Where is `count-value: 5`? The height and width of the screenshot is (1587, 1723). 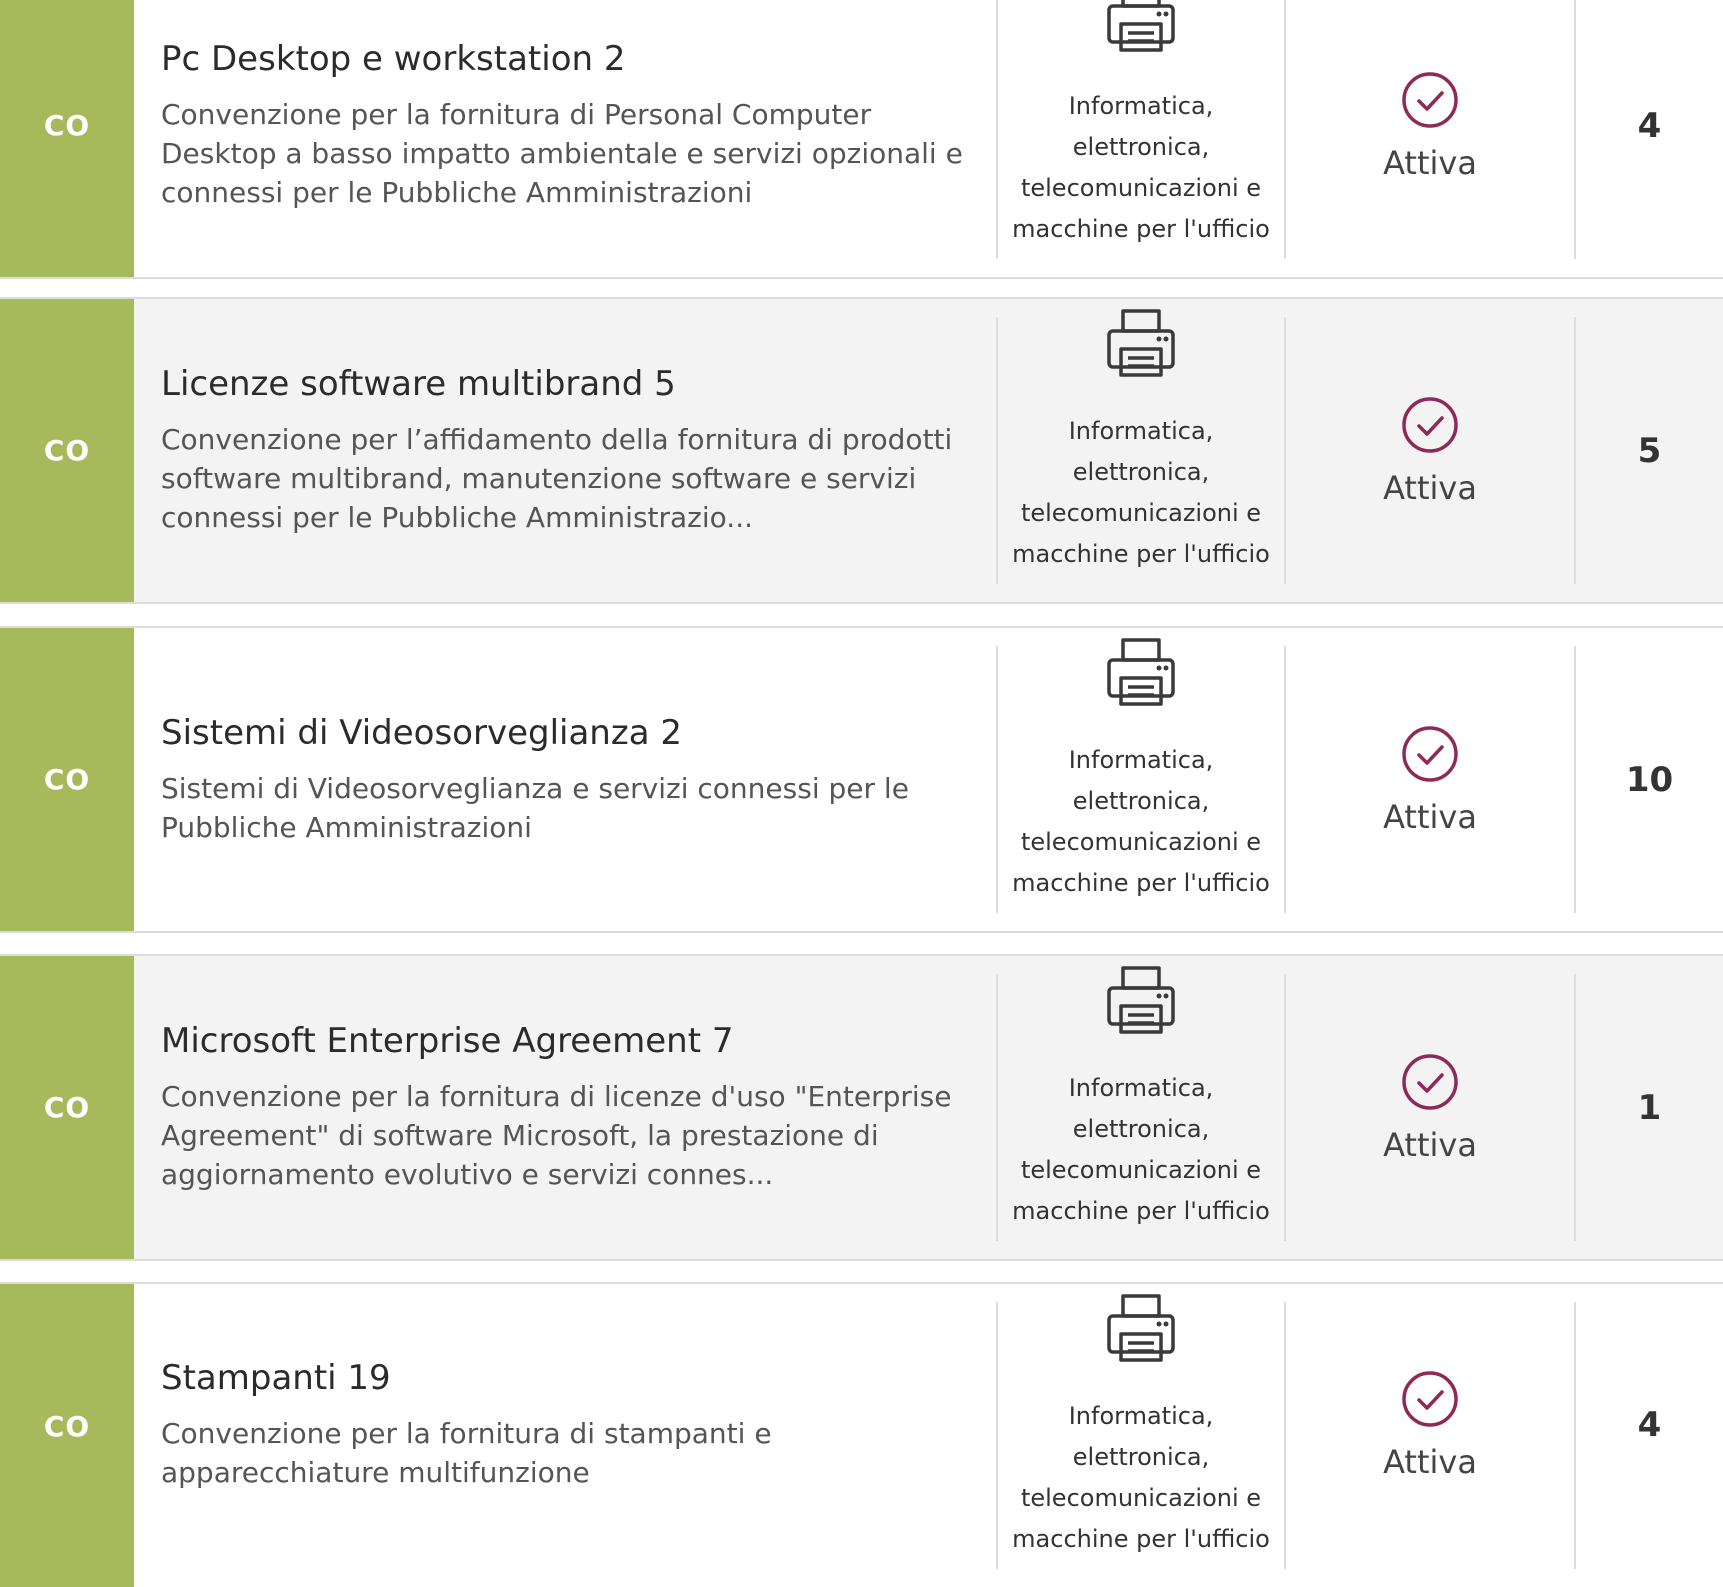
count-value: 5 is located at coordinates (1649, 450).